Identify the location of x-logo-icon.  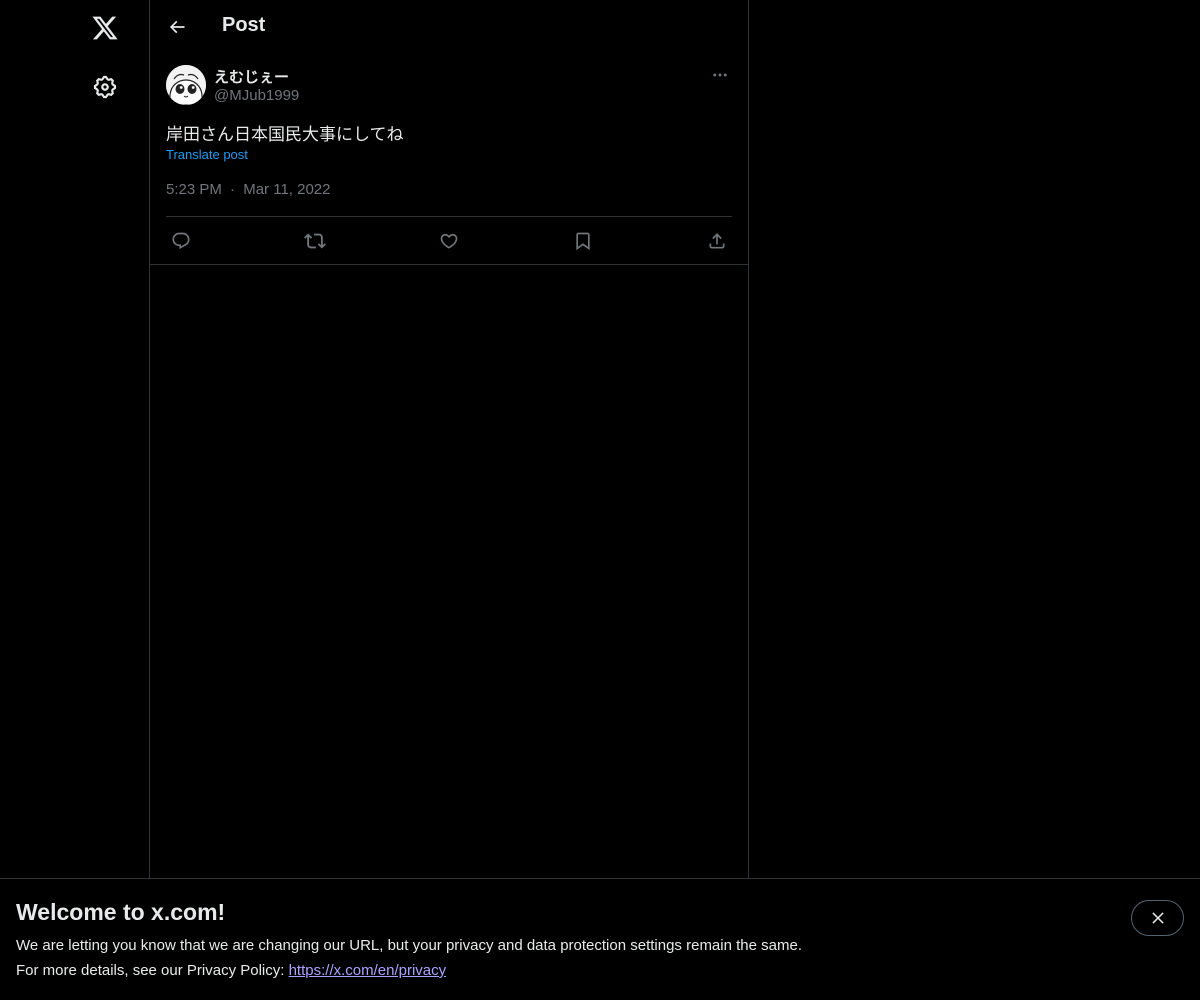
(105, 28).